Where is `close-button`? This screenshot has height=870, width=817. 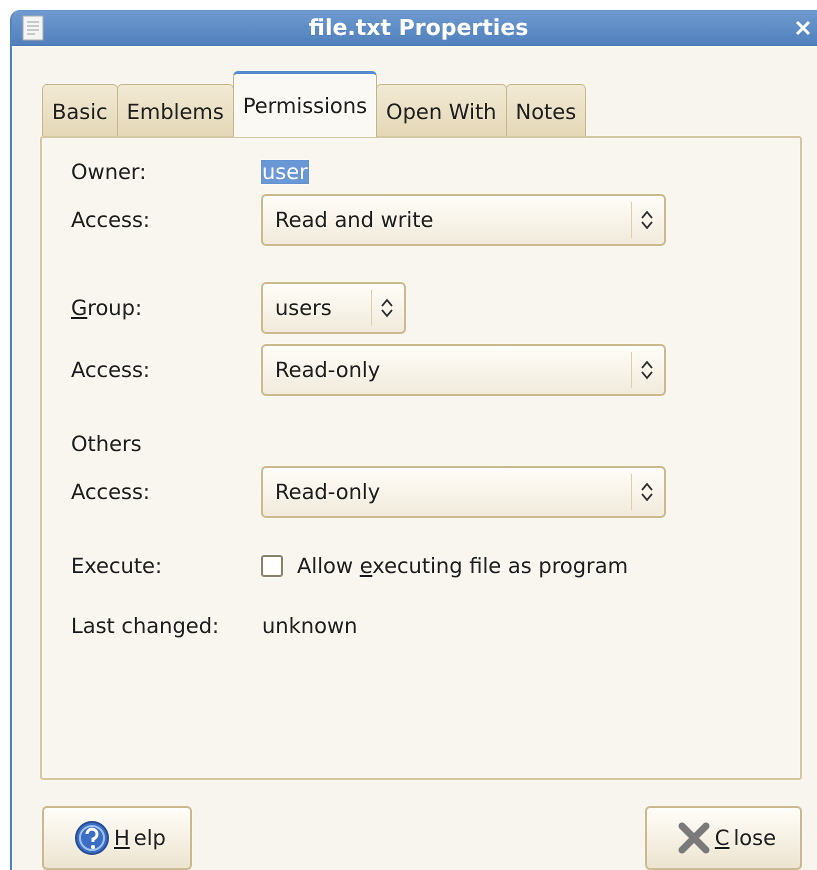 close-button is located at coordinates (803, 28).